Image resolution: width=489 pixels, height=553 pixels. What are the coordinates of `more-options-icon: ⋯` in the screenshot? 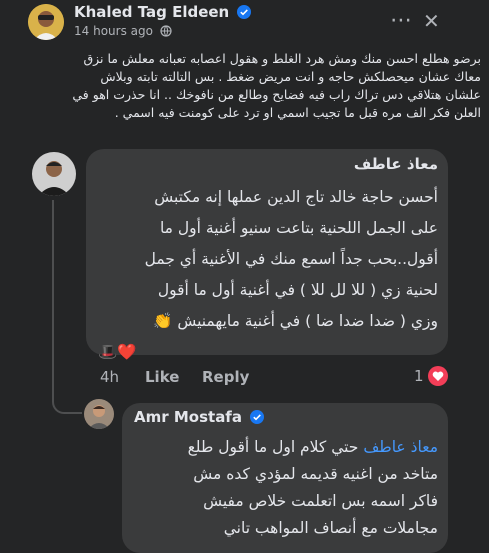 It's located at (401, 20).